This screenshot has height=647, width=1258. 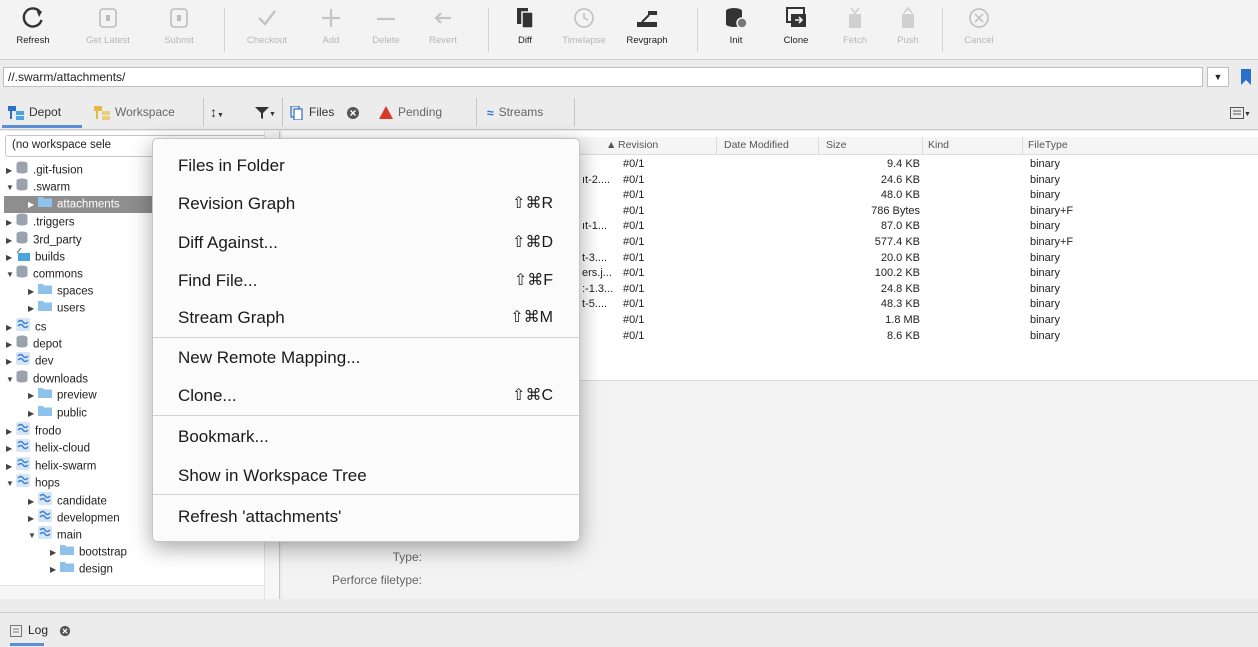 I want to click on menu-item-find-file: Find File... ⇧⌘F, so click(x=366, y=281).